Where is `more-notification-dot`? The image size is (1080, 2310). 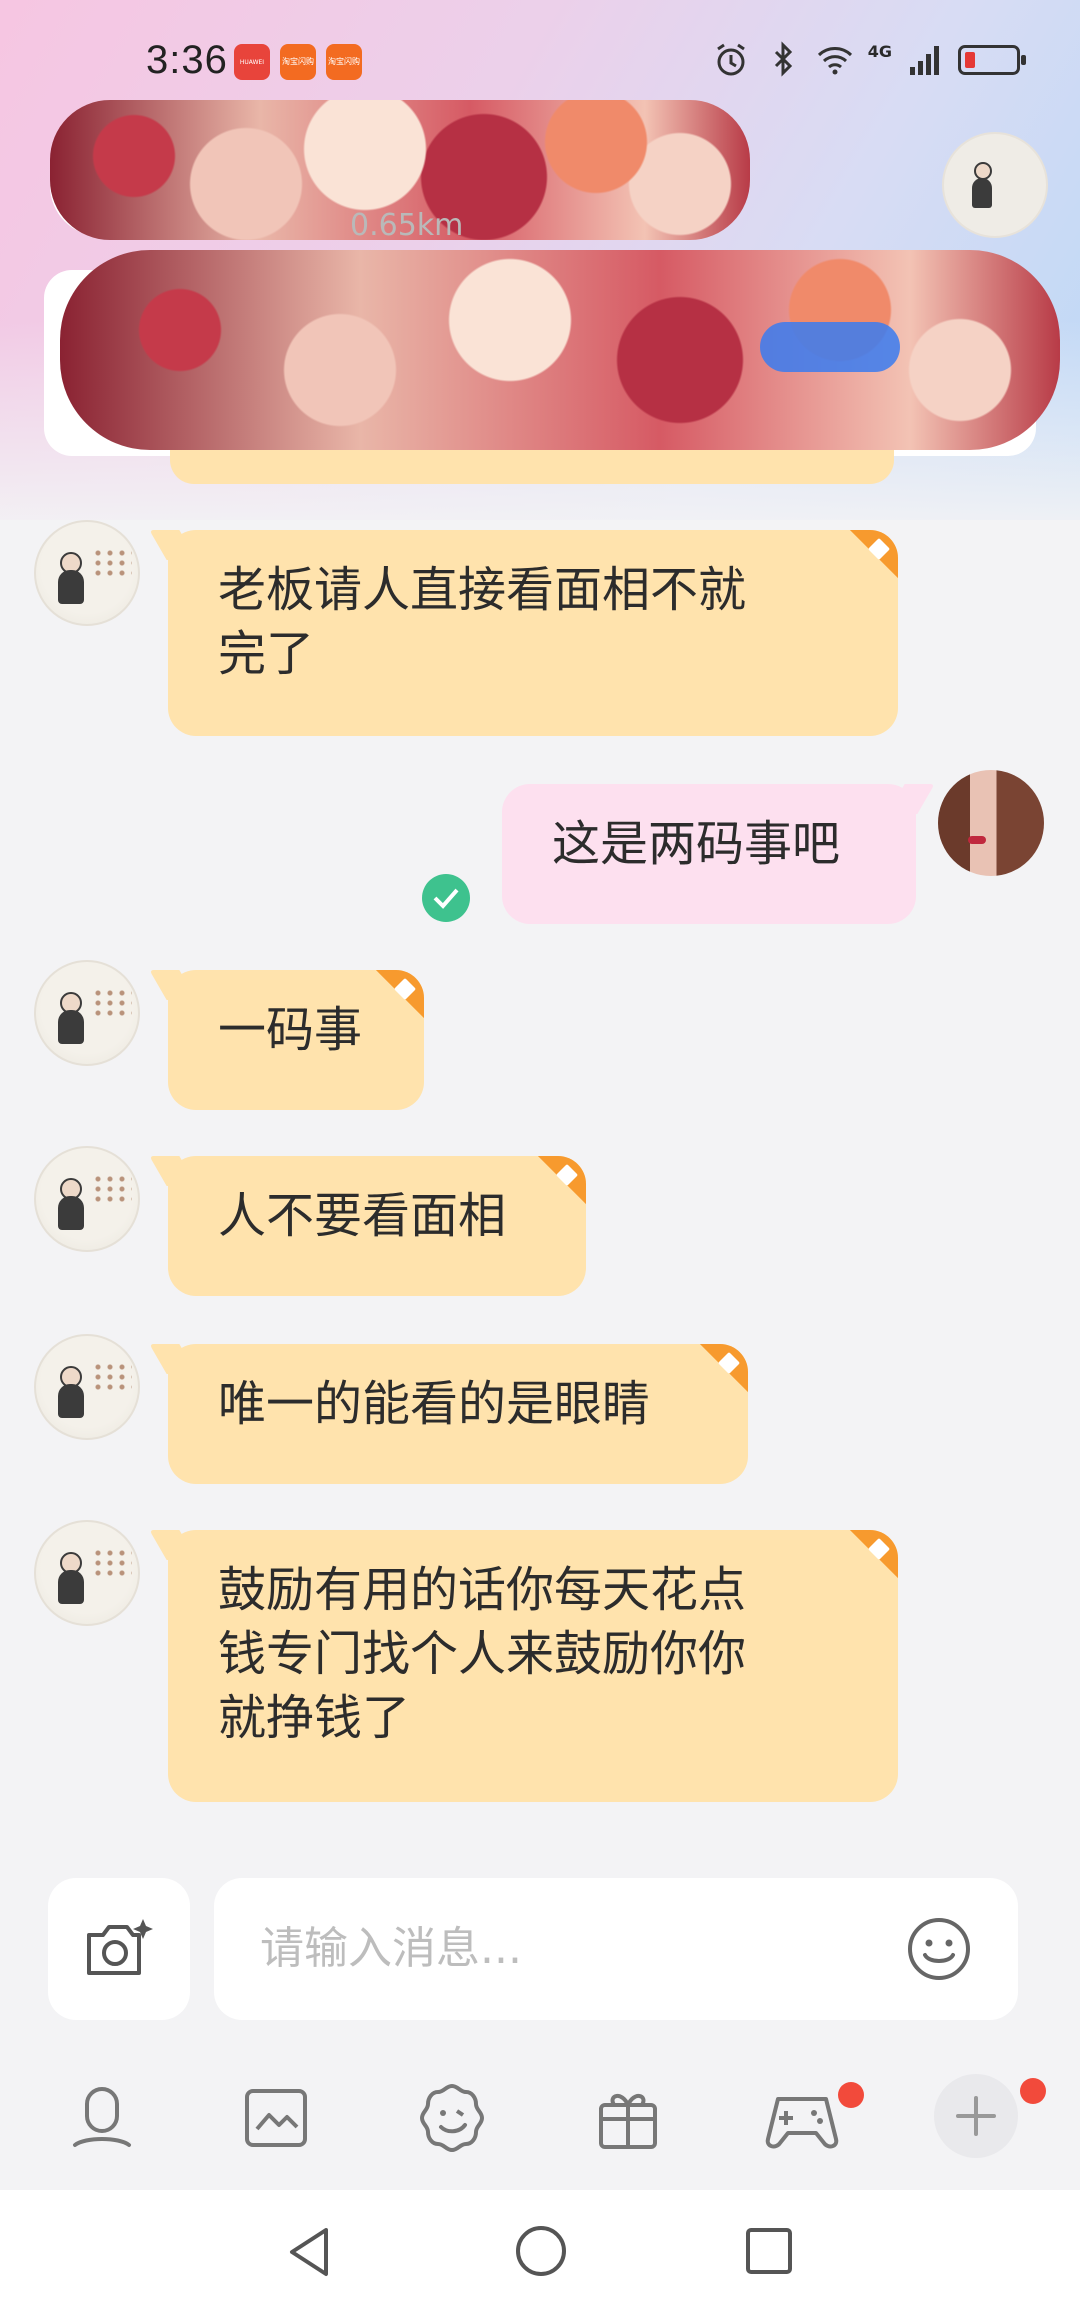
more-notification-dot is located at coordinates (1033, 2091).